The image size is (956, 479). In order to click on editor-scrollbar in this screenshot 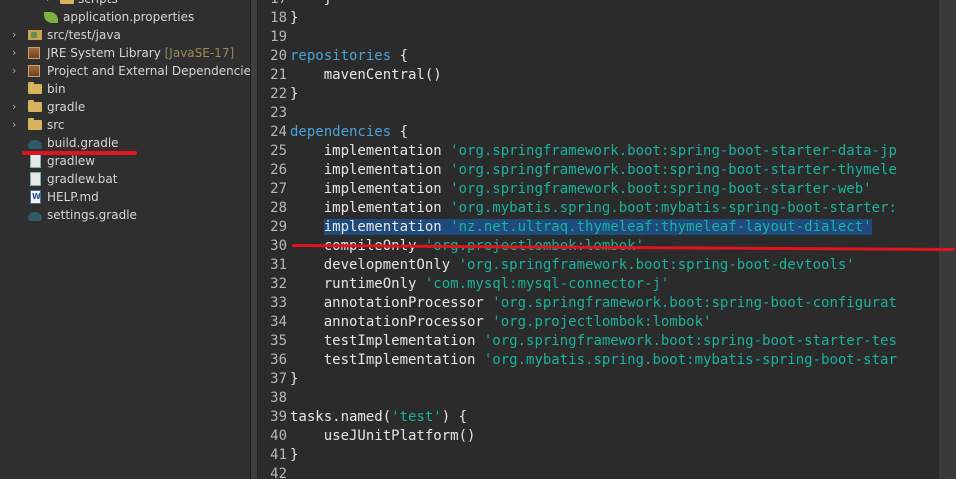, I will do `click(947, 239)`.